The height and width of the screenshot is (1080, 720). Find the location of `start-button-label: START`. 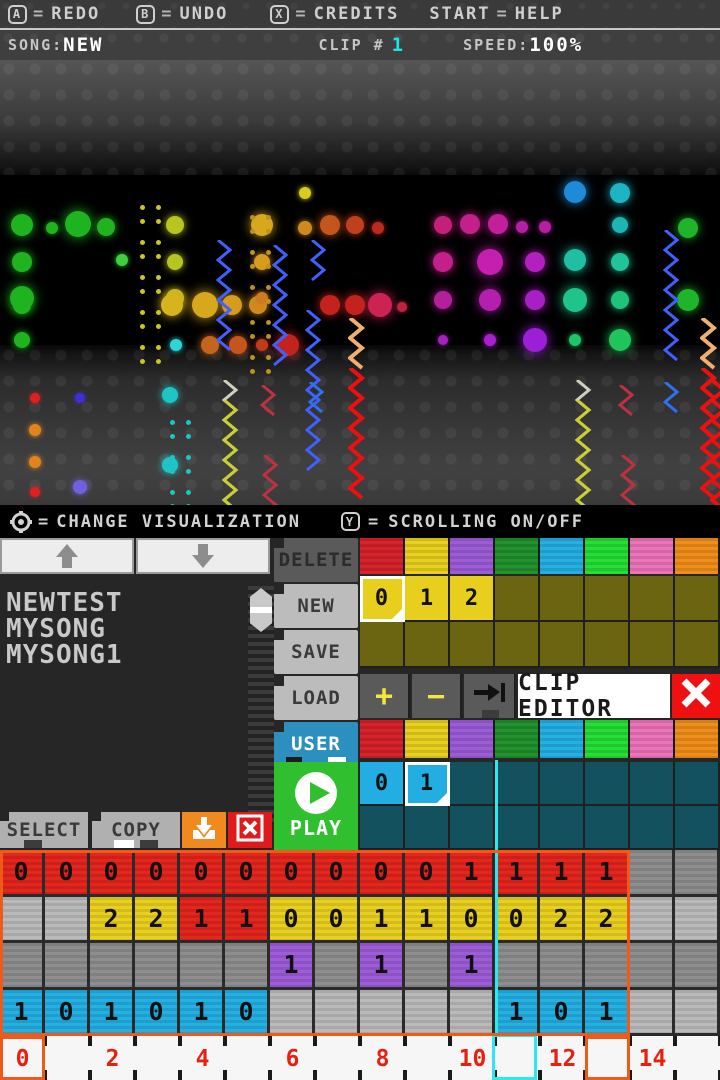

start-button-label: START is located at coordinates (460, 14).